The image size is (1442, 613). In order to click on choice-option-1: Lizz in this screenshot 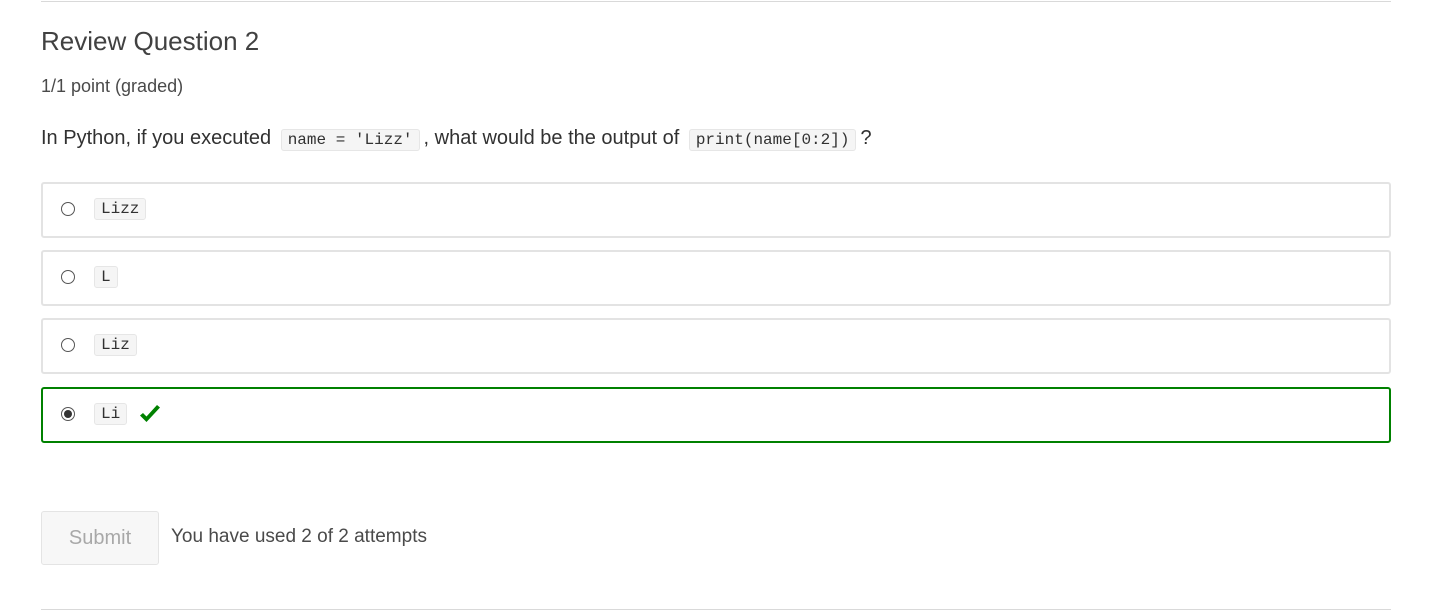, I will do `click(716, 210)`.